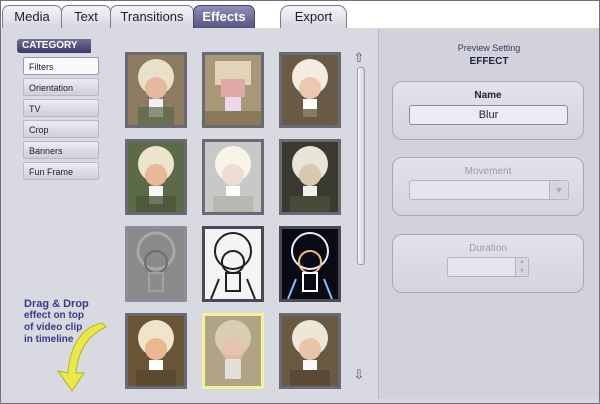  What do you see at coordinates (558, 190) in the screenshot?
I see `chevron-down-icon: ▼` at bounding box center [558, 190].